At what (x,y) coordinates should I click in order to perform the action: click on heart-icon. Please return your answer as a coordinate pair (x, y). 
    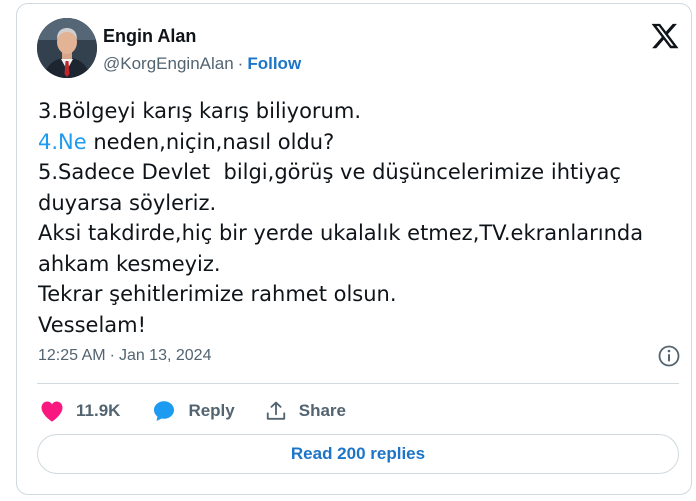
    Looking at the image, I should click on (52, 411).